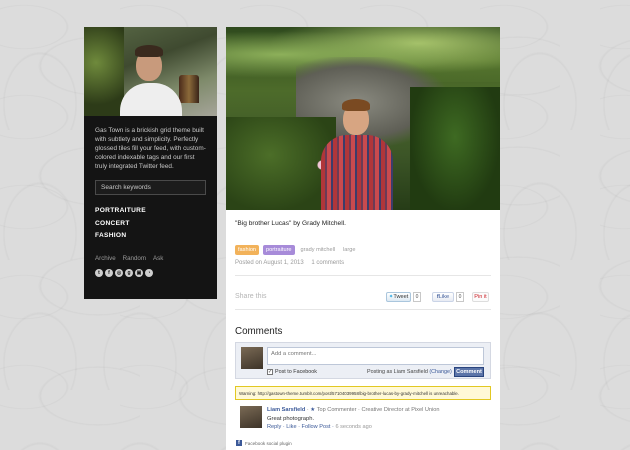 This screenshot has height=450, width=630. Describe the element at coordinates (460, 297) in the screenshot. I see `like-count: 0` at that location.